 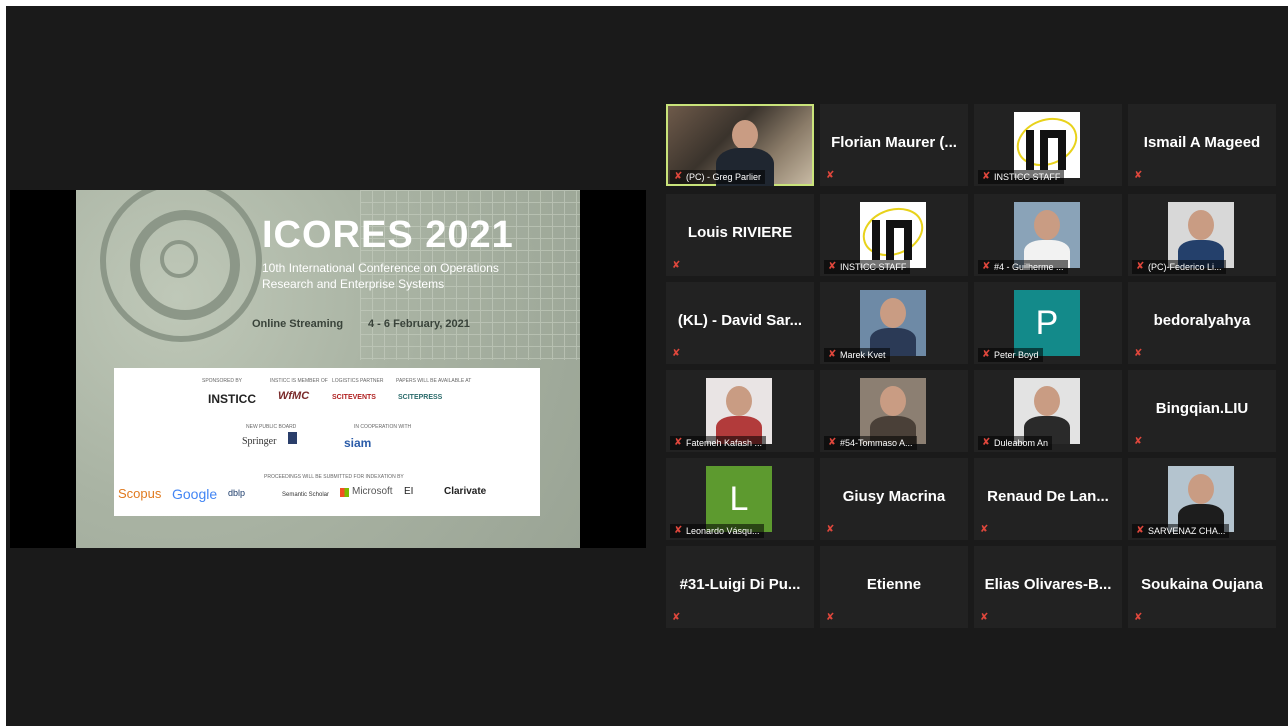 I want to click on participant-tile: bedoralyahya ✘, so click(x=1202, y=323).